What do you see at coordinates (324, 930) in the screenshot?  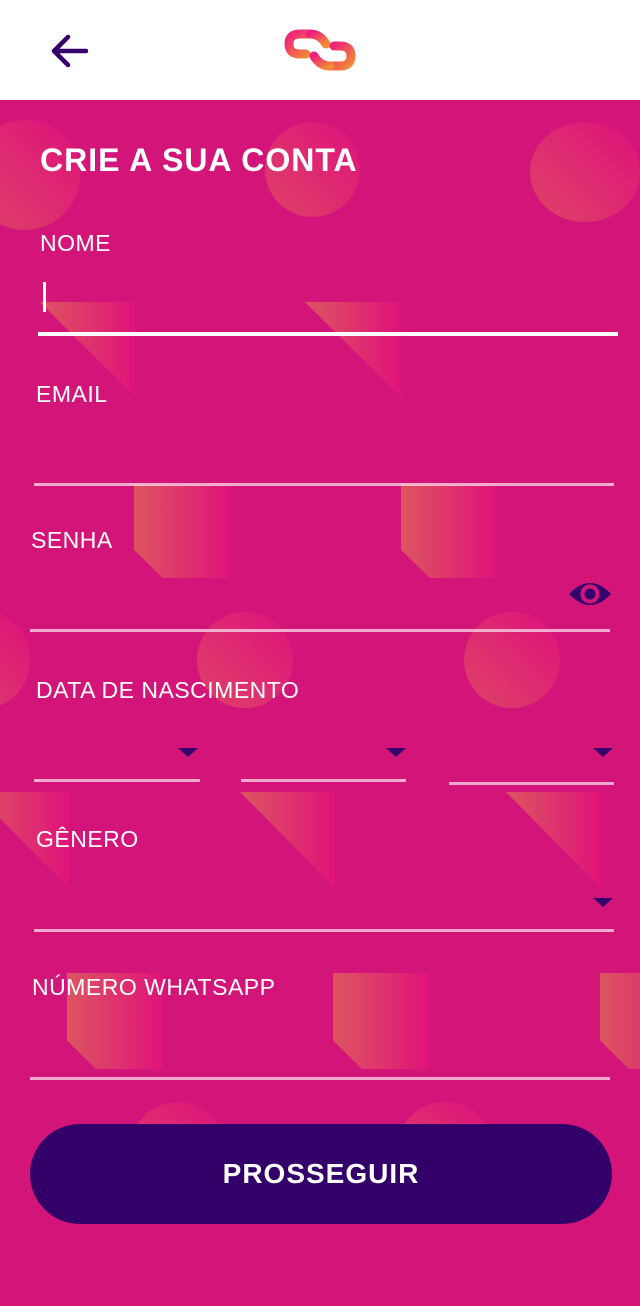 I see `gender-underline` at bounding box center [324, 930].